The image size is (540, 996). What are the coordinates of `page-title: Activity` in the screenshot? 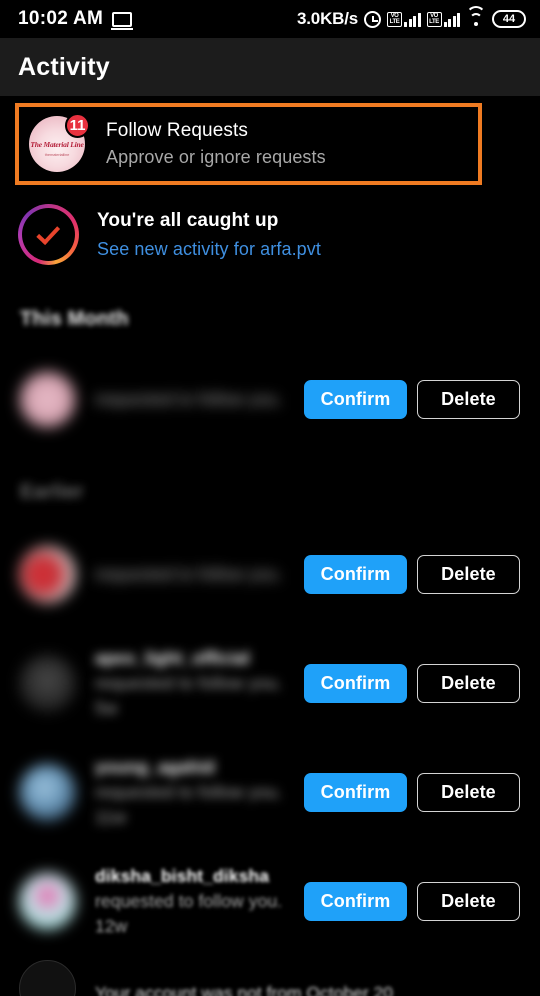 It's located at (64, 66).